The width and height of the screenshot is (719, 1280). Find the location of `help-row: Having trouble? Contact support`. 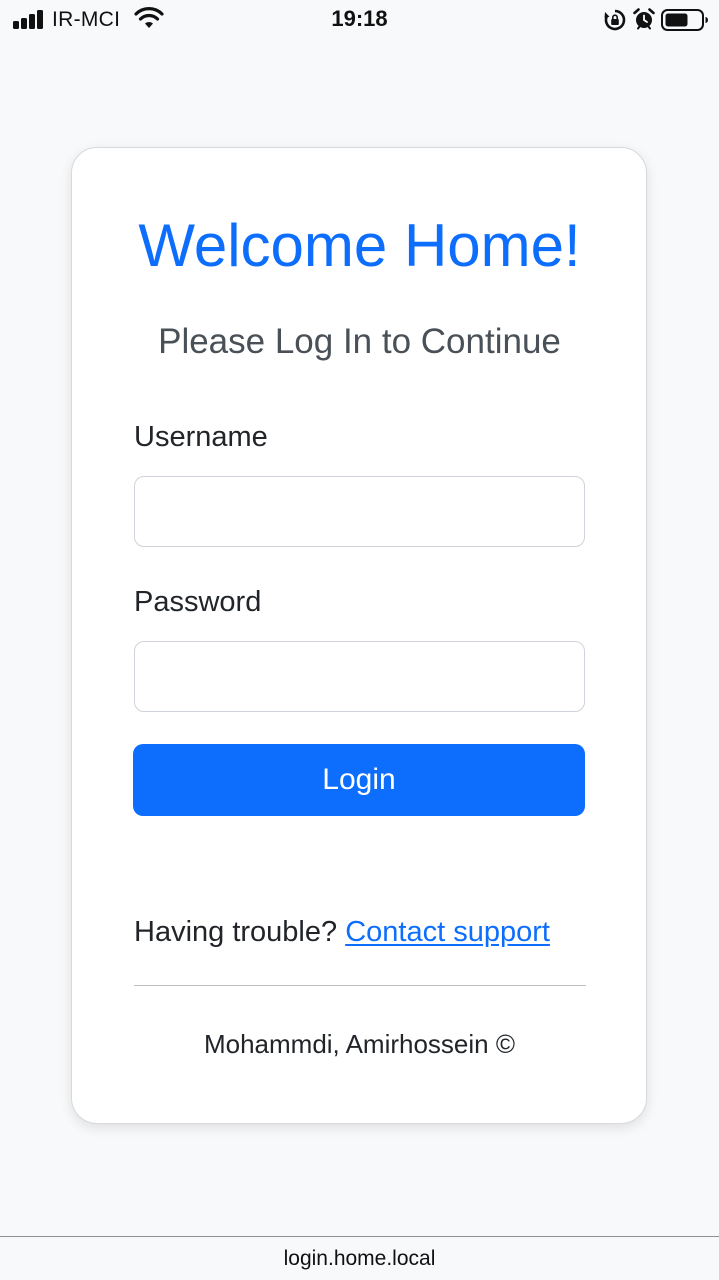

help-row: Having trouble? Contact support is located at coordinates (360, 932).